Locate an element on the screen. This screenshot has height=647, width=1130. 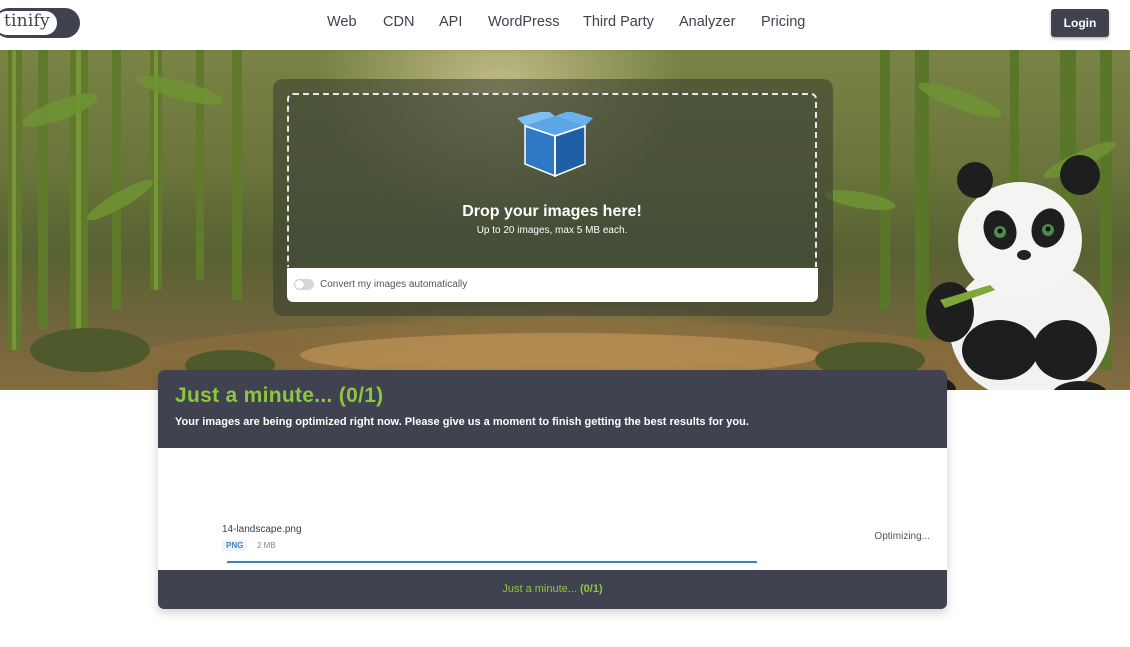
convert-toggle is located at coordinates (304, 284).